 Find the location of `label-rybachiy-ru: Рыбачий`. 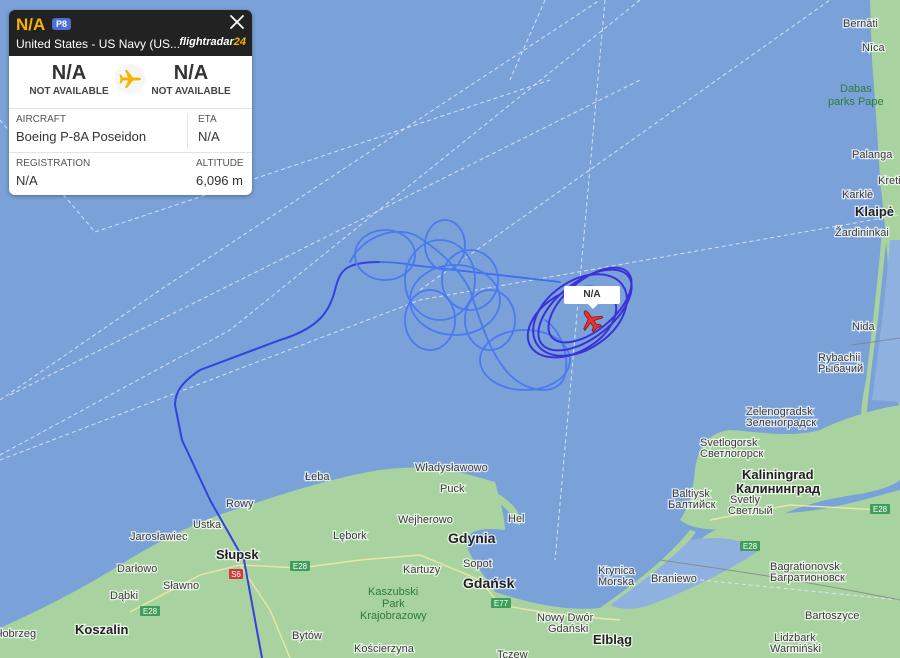

label-rybachiy-ru: Рыбачий is located at coordinates (840, 369).